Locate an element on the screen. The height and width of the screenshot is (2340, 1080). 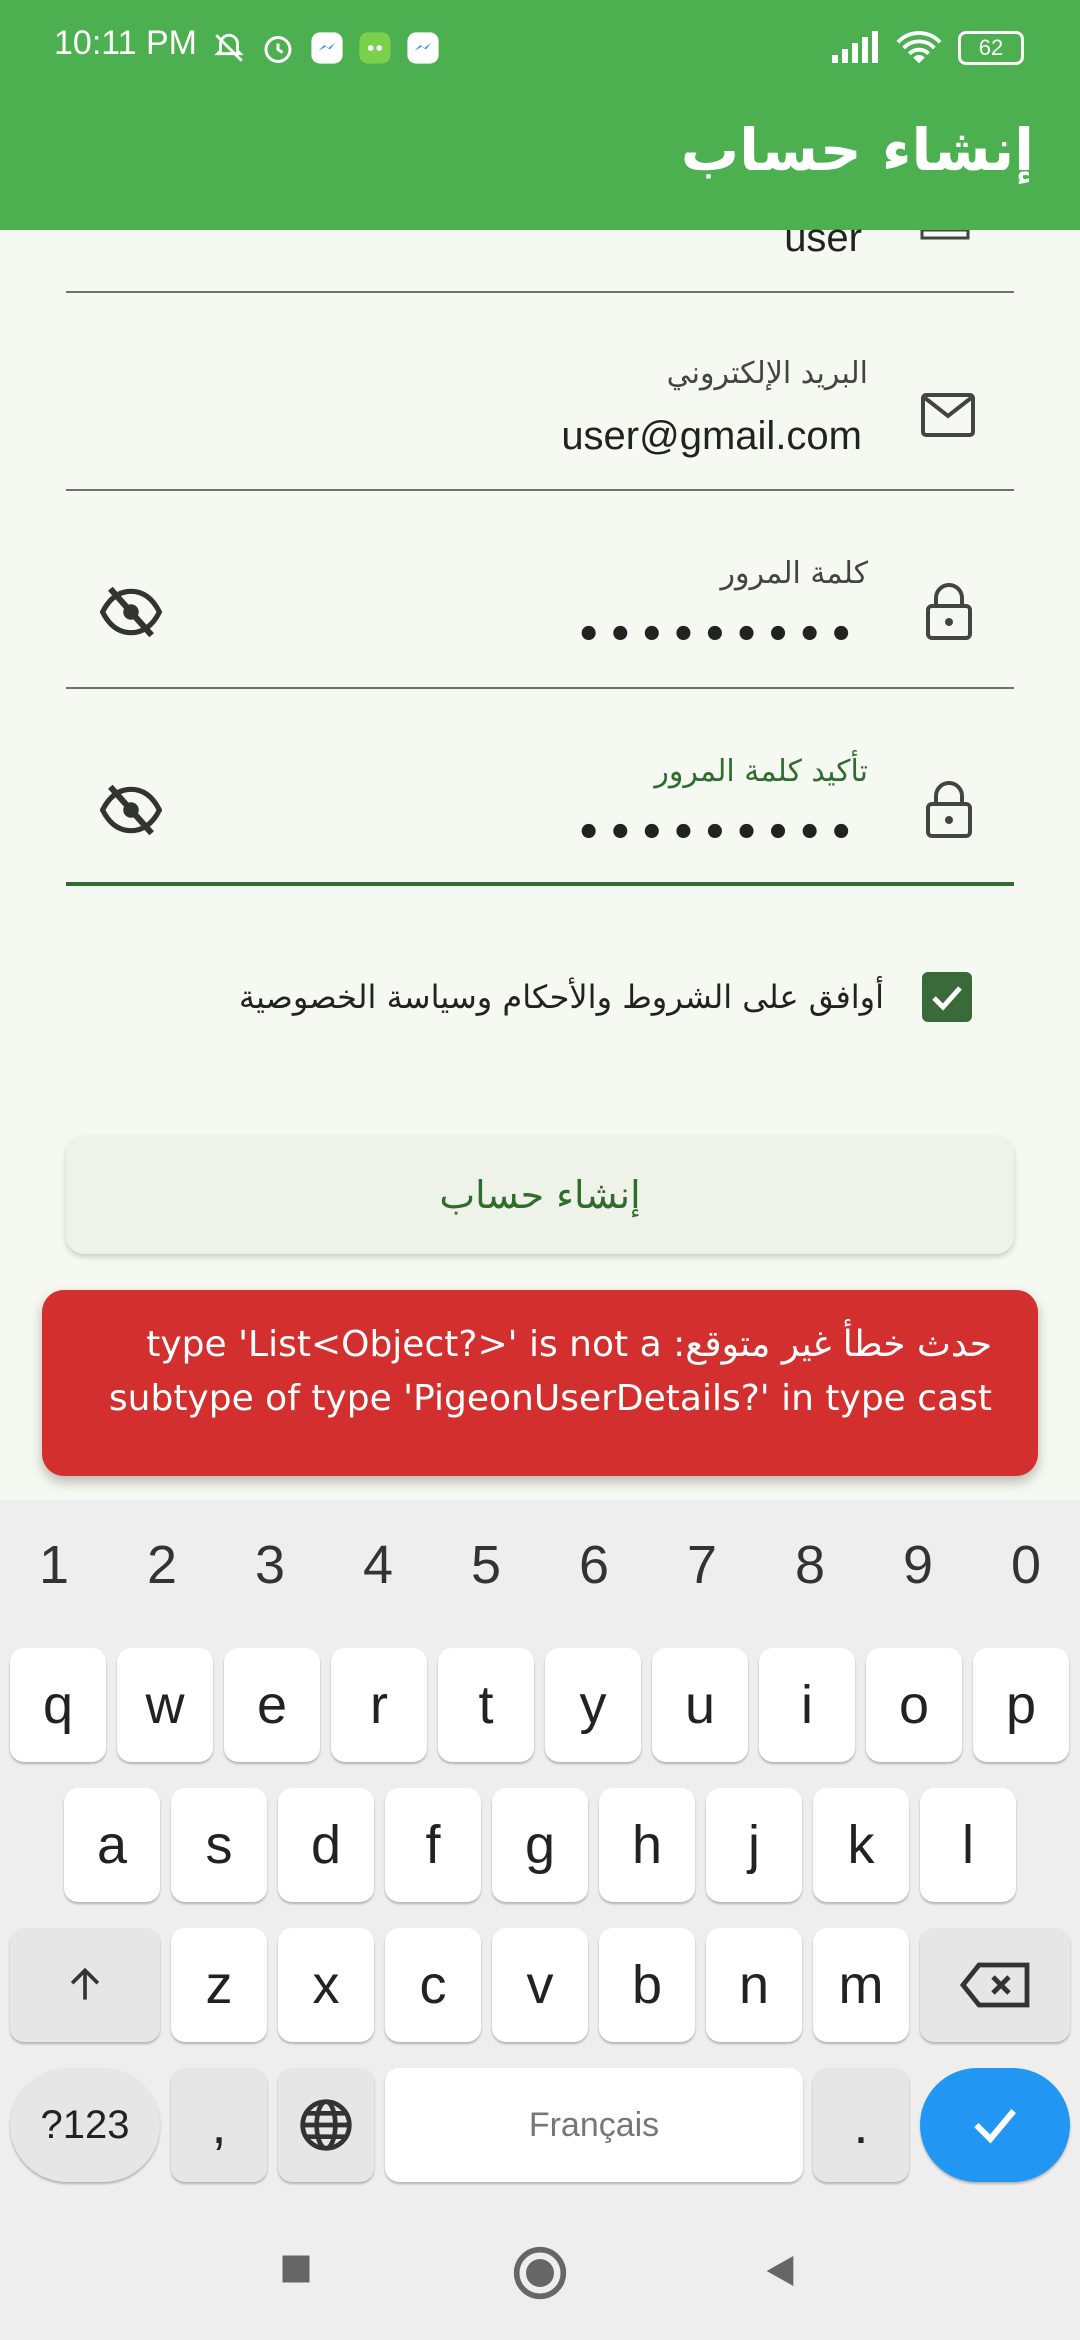
key-l: l is located at coordinates (968, 1845).